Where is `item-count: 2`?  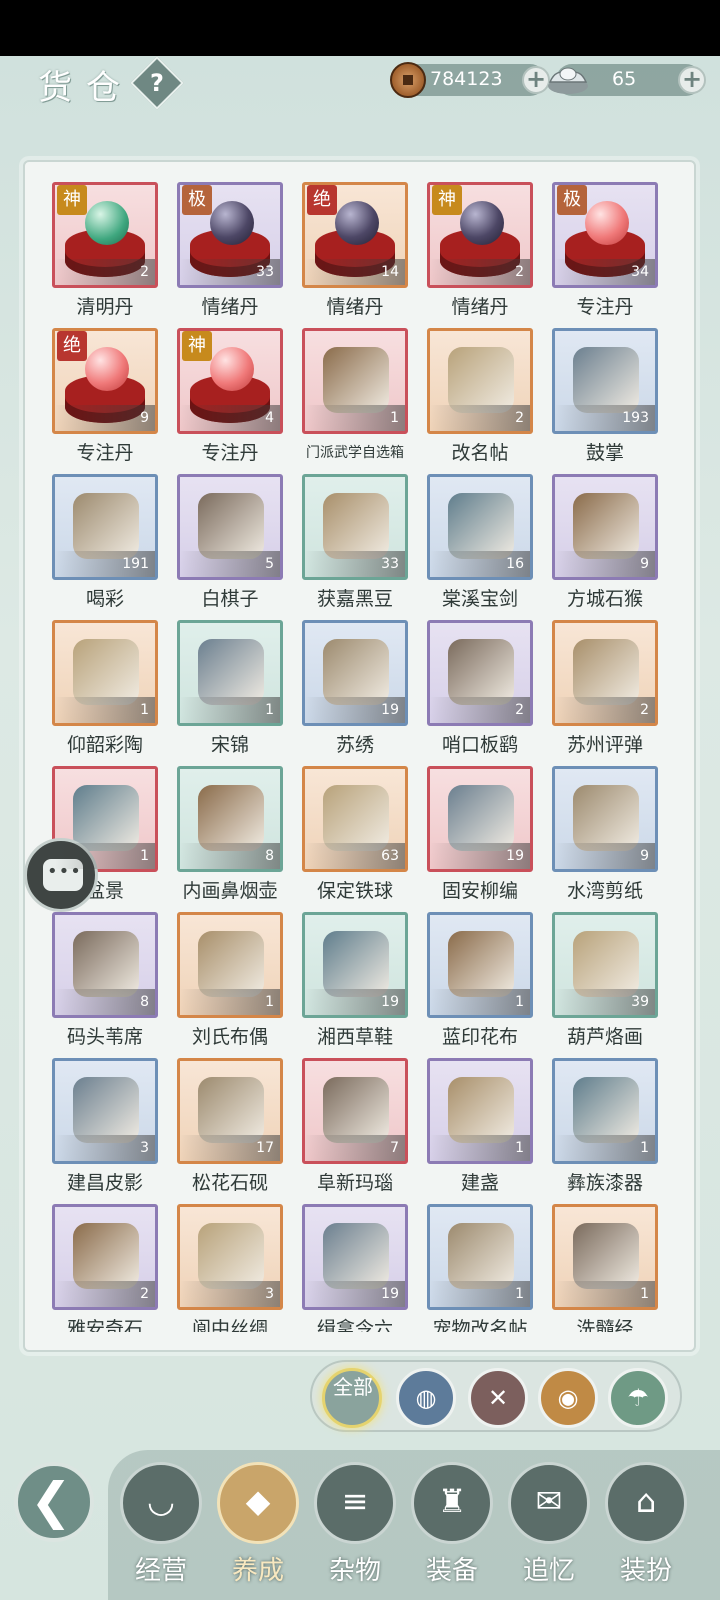 item-count: 2 is located at coordinates (480, 710).